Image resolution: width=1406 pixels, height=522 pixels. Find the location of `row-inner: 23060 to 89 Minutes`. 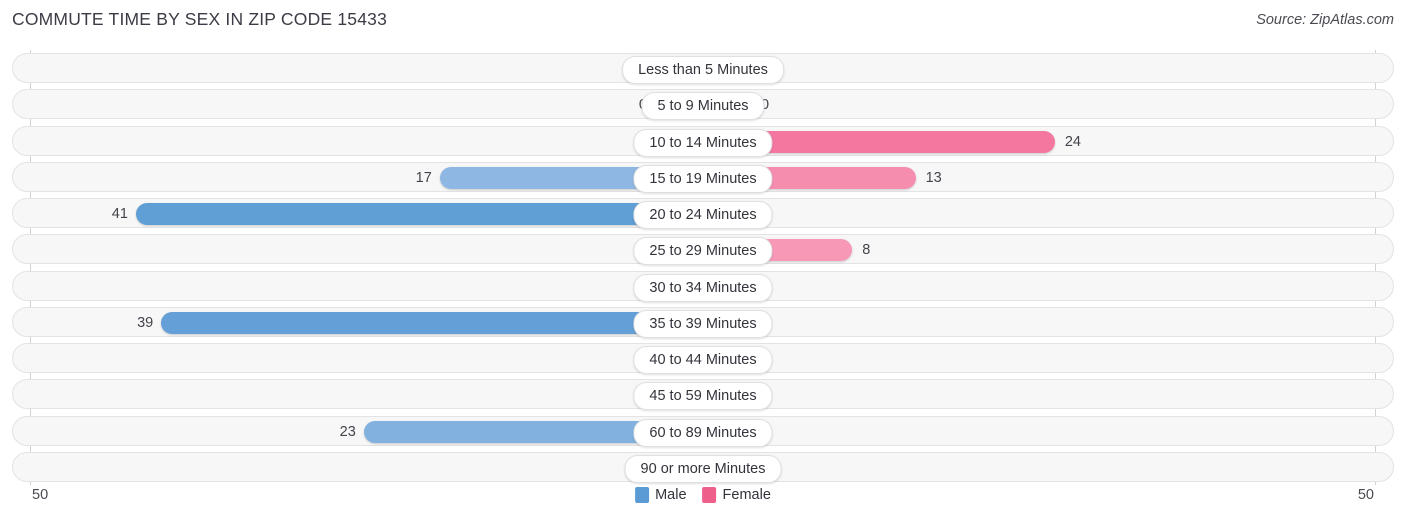

row-inner: 23060 to 89 Minutes is located at coordinates (703, 432).